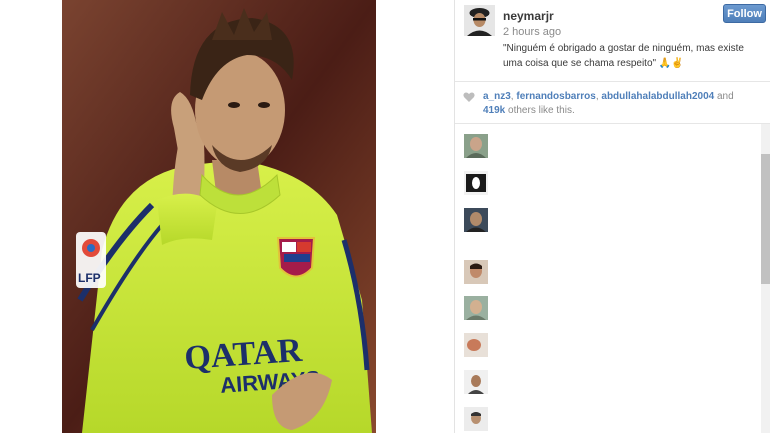  I want to click on avatar, so click(479, 20).